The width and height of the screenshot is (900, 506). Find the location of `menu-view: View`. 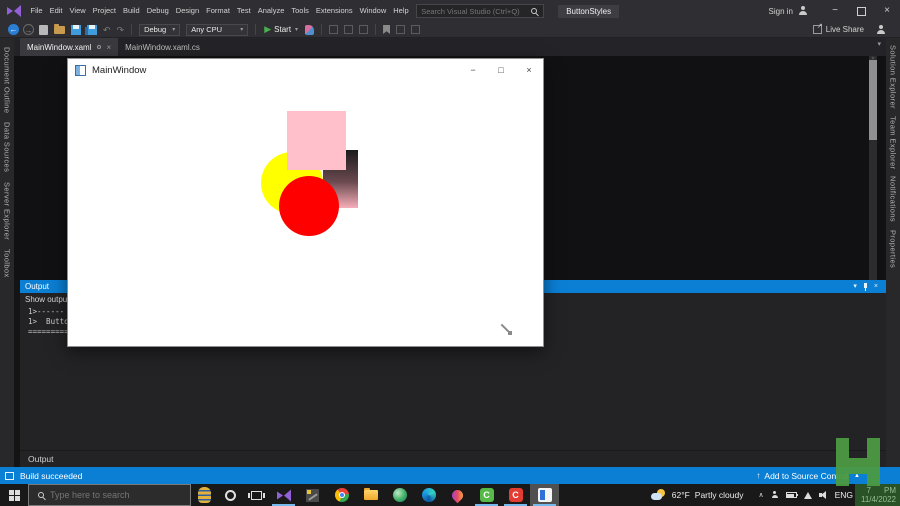

menu-view: View is located at coordinates (77, 11).